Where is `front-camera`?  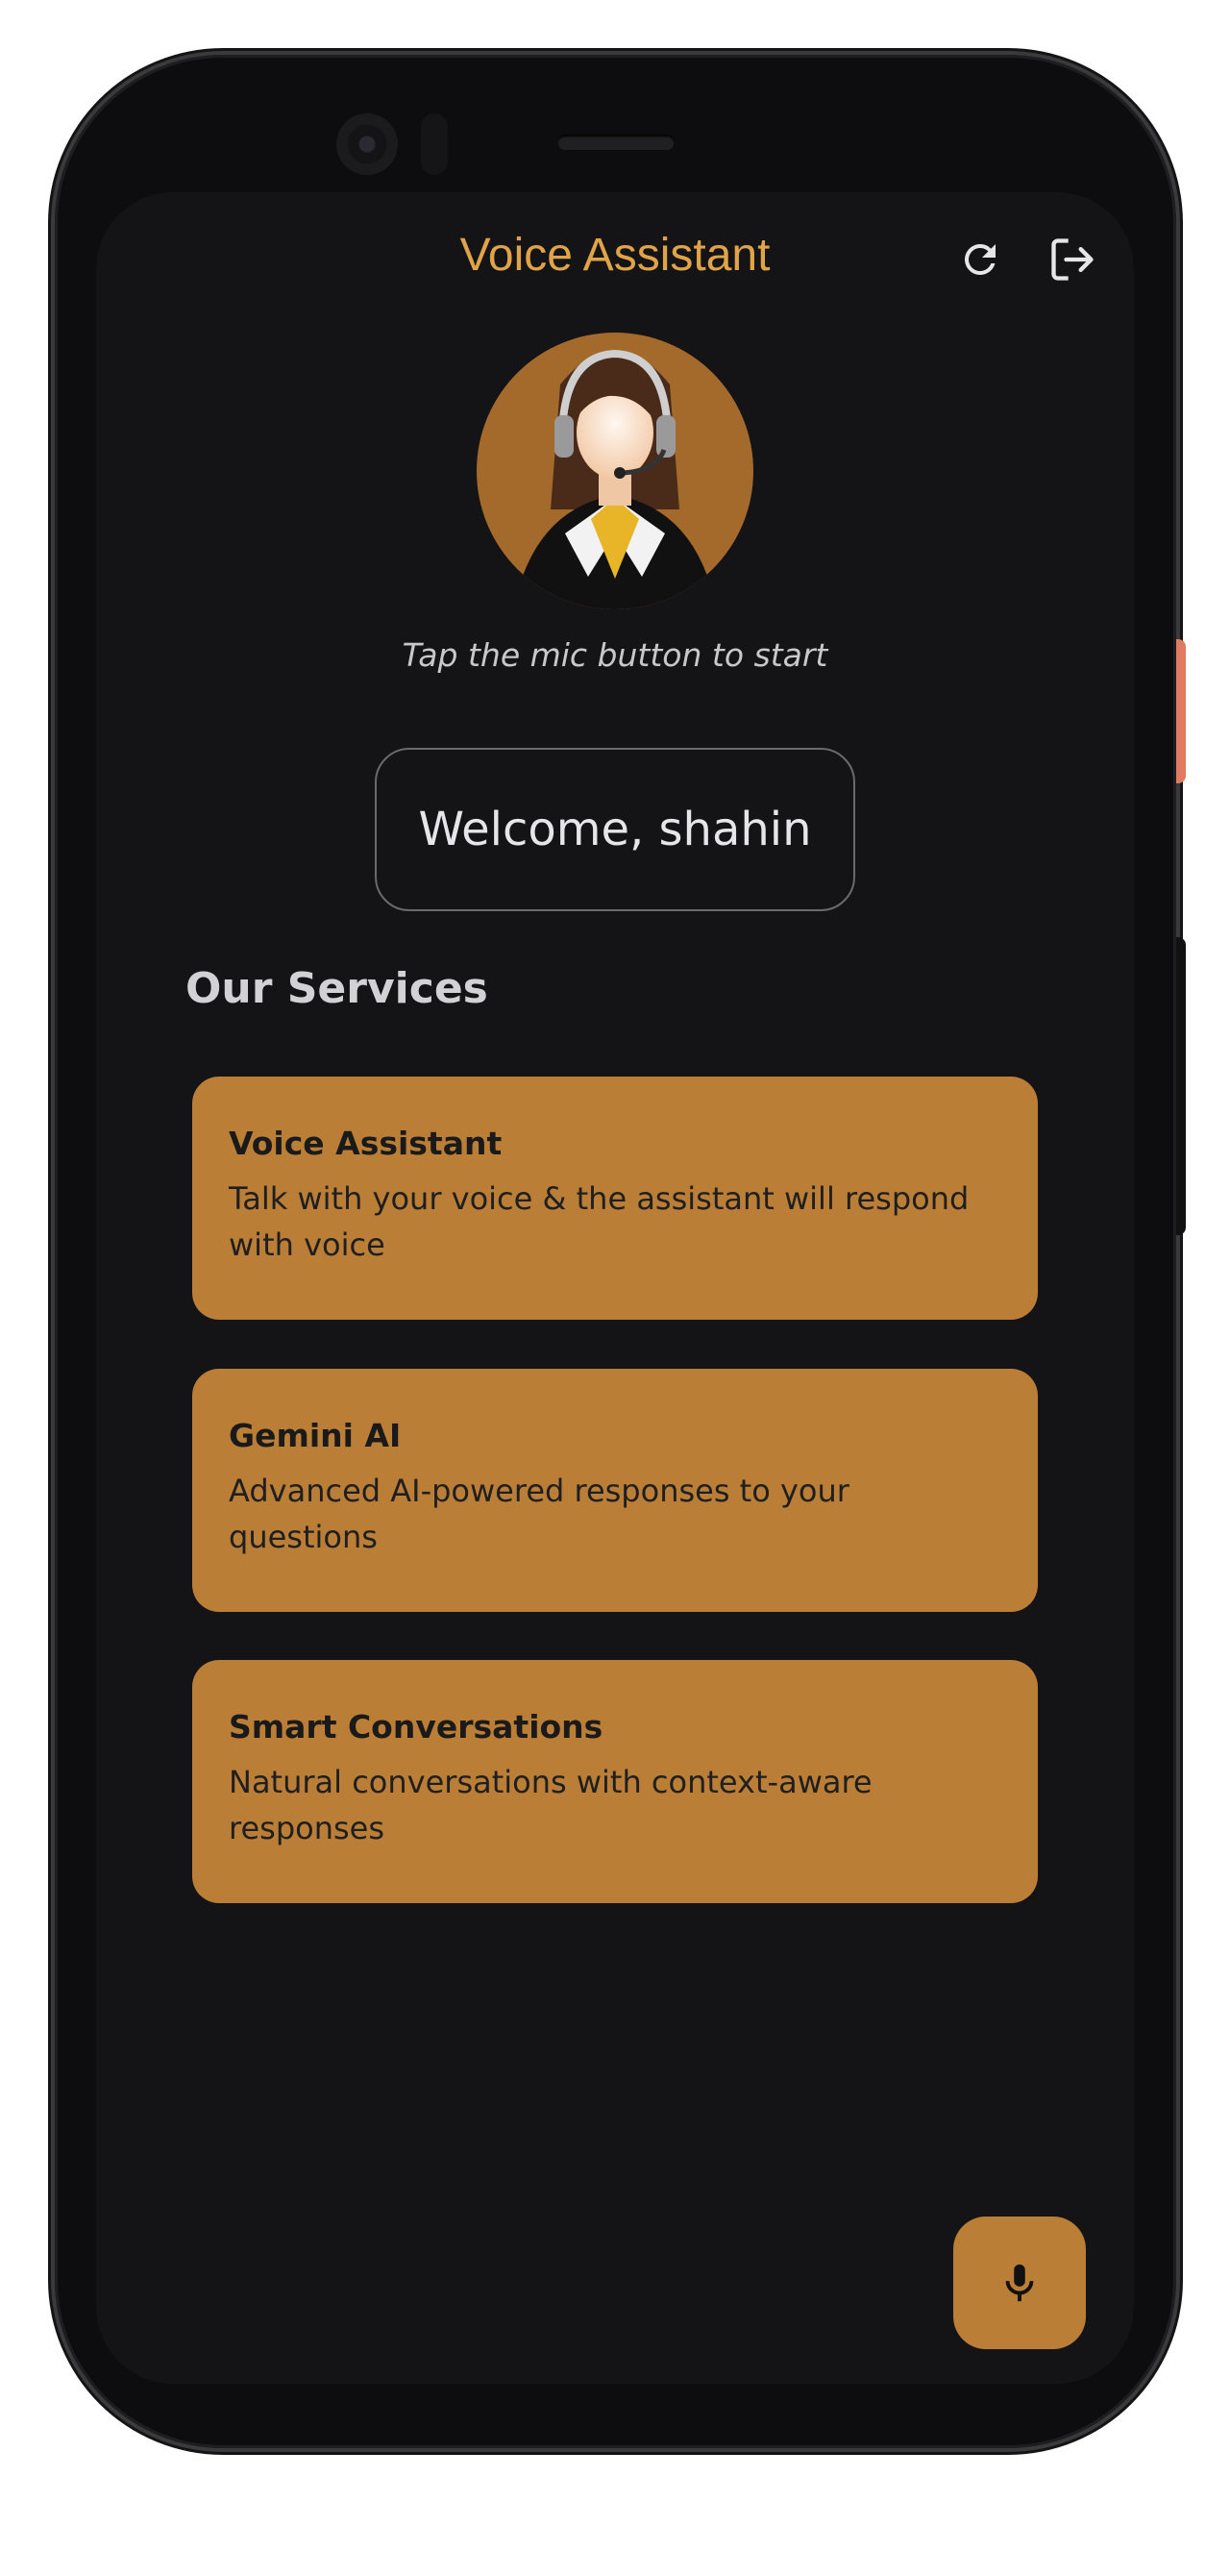
front-camera is located at coordinates (367, 144).